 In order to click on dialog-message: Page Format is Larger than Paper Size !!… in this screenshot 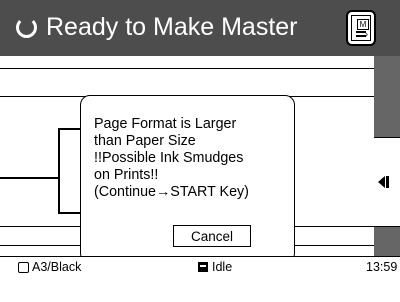, I will do `click(192, 158)`.